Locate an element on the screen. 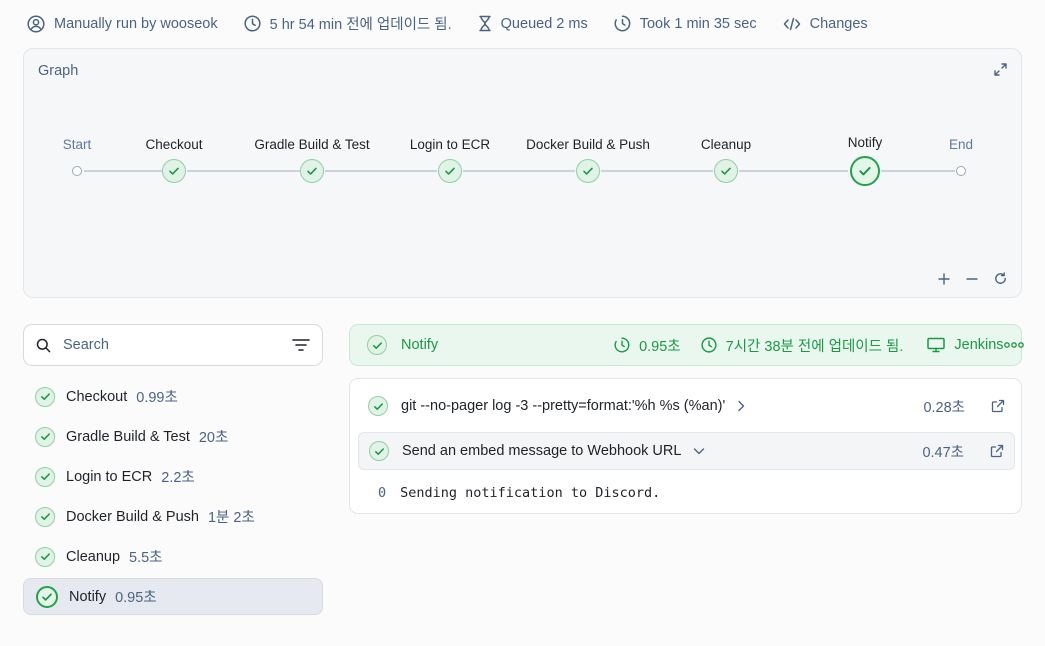 This screenshot has width=1045, height=646. graph-end-label: End is located at coordinates (961, 144).